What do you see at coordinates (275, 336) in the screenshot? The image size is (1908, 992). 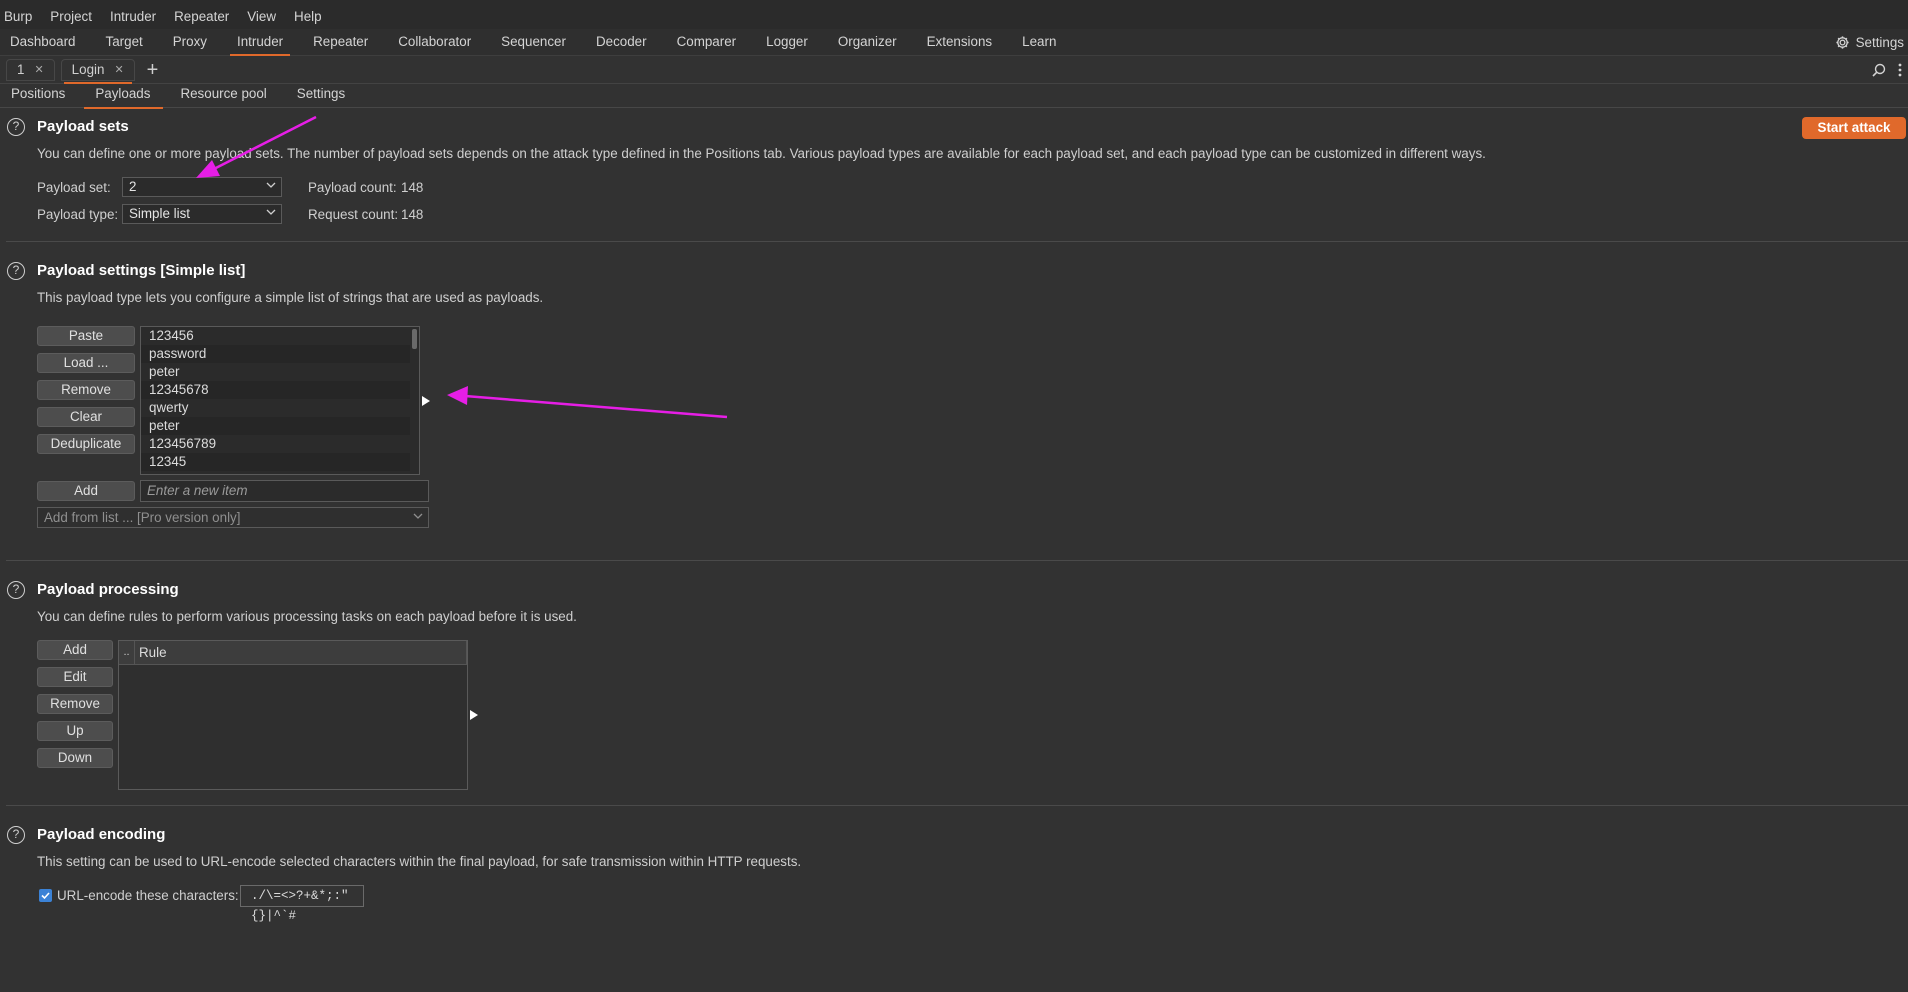 I see `list-item: 123456` at bounding box center [275, 336].